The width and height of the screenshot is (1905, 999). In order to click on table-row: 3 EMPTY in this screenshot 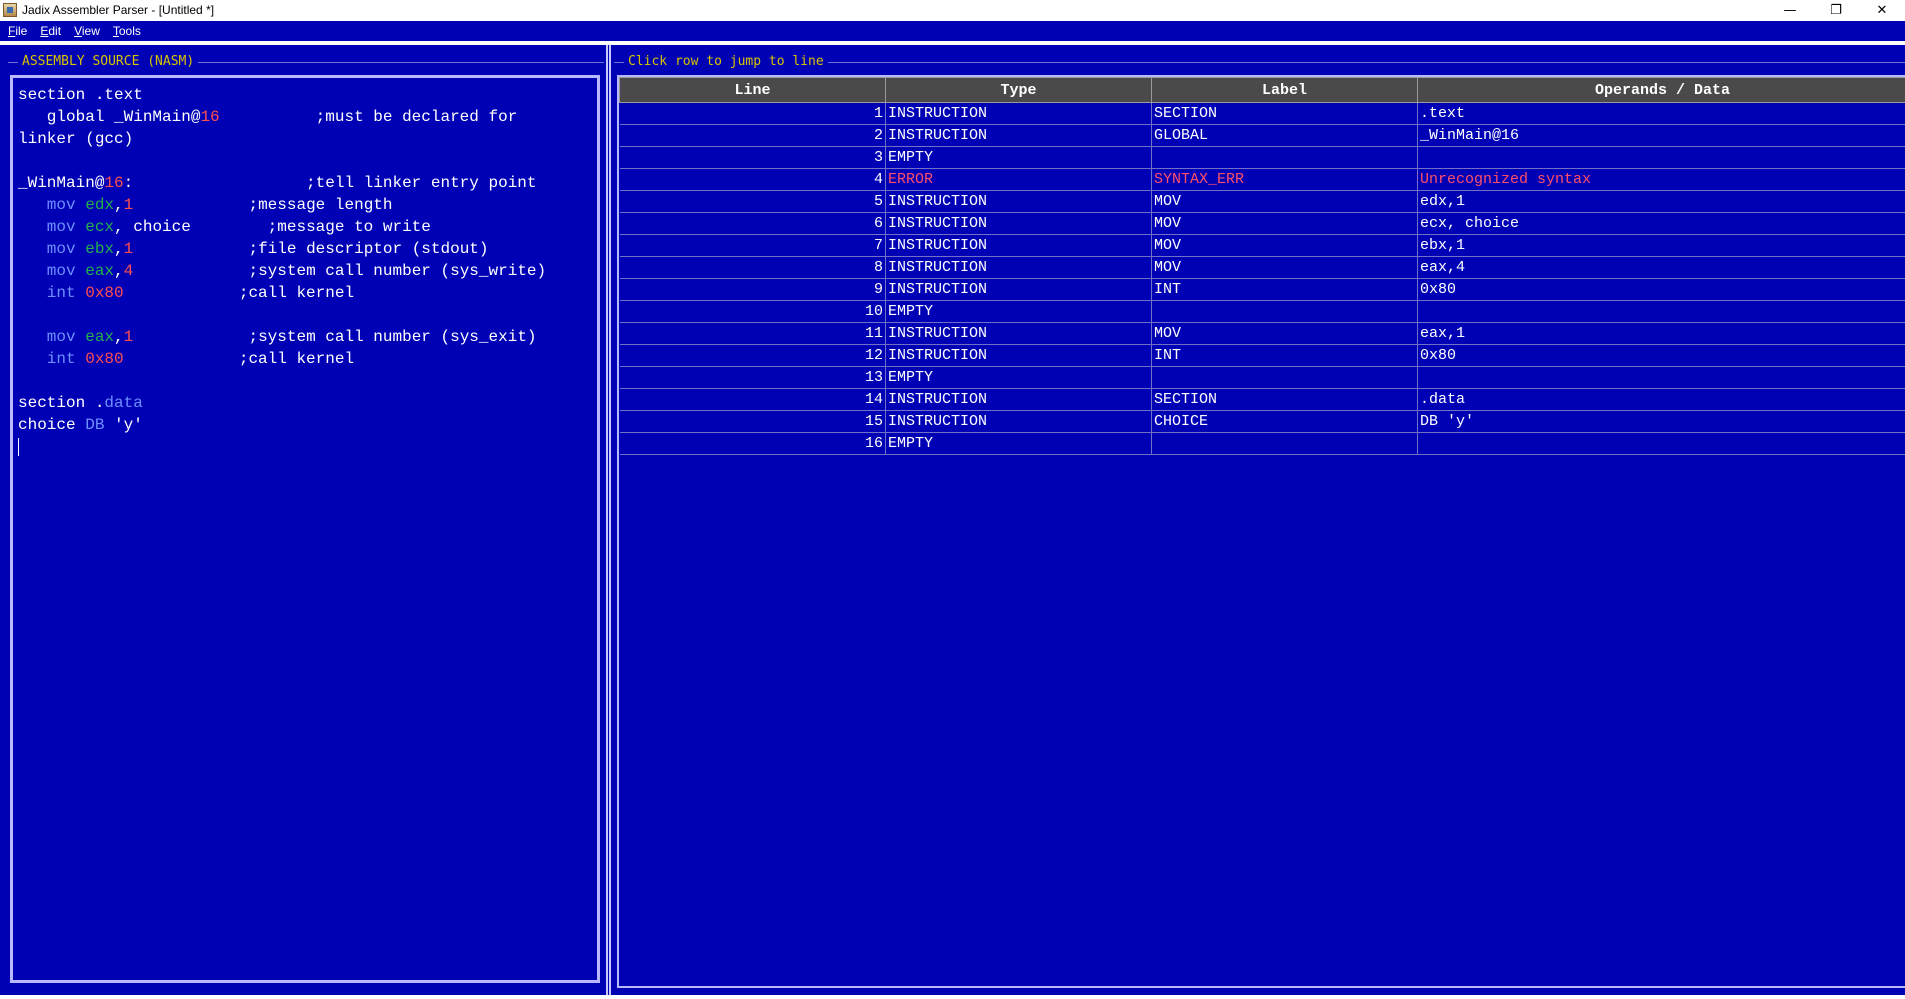, I will do `click(1262, 157)`.